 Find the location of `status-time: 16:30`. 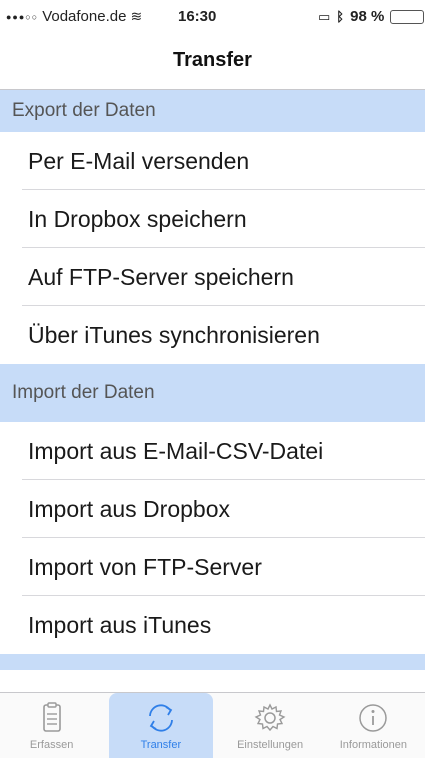

status-time: 16:30 is located at coordinates (197, 16).